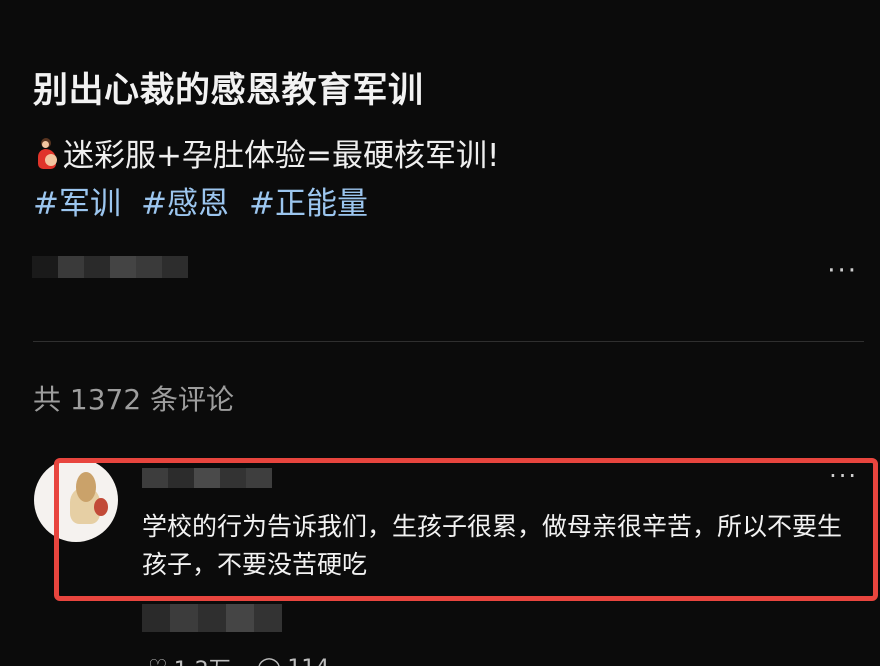 This screenshot has width=880, height=666. Describe the element at coordinates (46, 153) in the screenshot. I see `pregnant-woman-emoji-icon` at that location.